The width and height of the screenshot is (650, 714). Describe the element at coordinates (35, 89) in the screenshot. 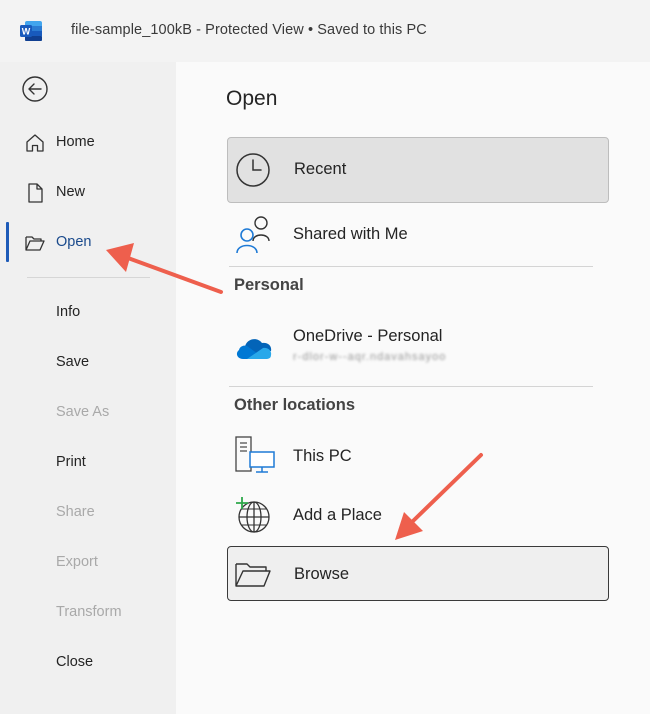

I see `back-arrow-icon` at that location.